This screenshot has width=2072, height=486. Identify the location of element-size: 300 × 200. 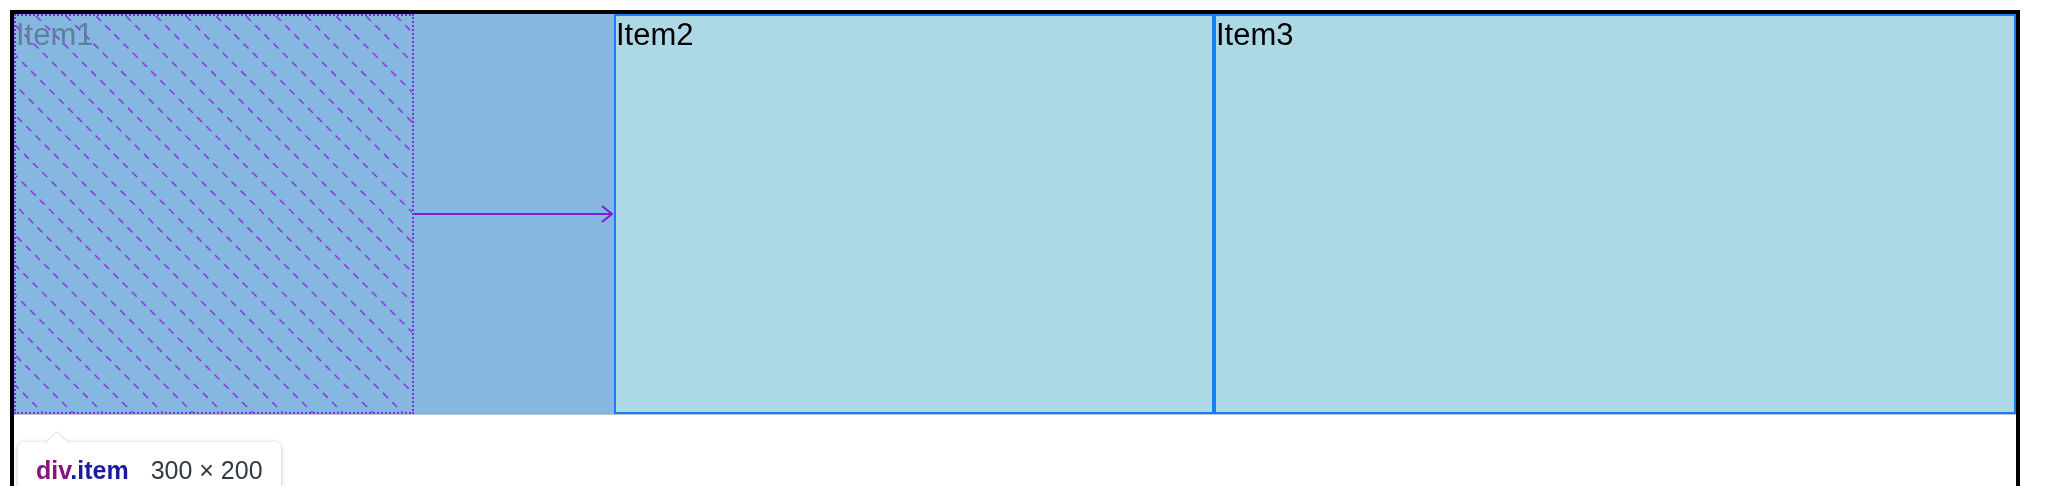
(206, 470).